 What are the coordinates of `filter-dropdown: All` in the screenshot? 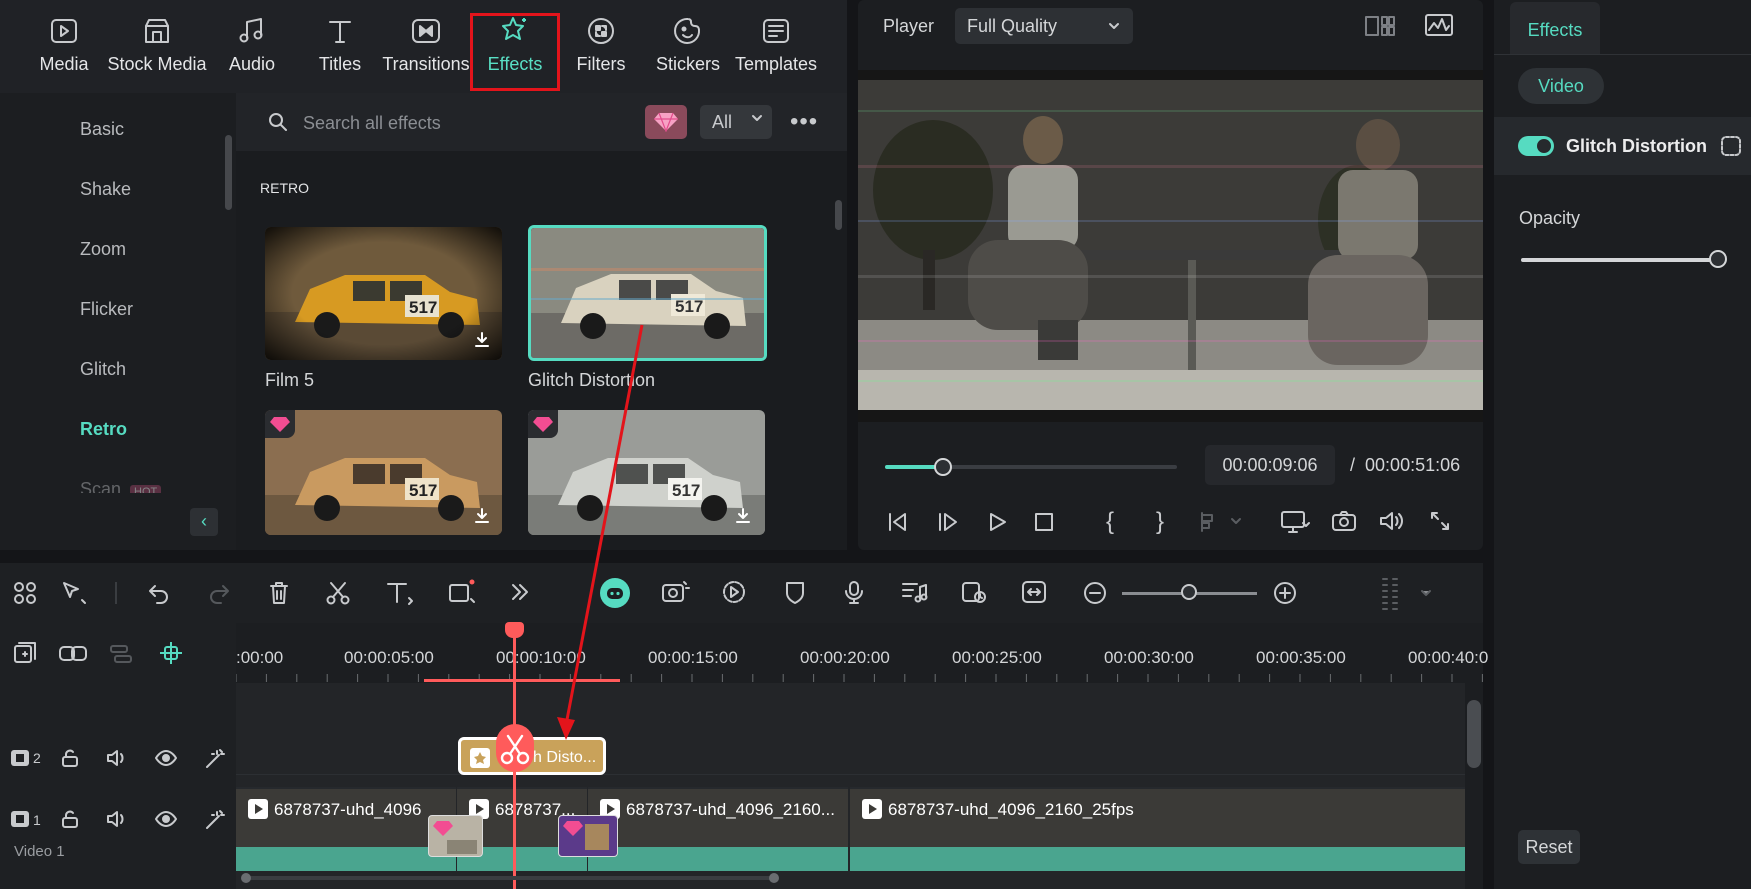 It's located at (736, 122).